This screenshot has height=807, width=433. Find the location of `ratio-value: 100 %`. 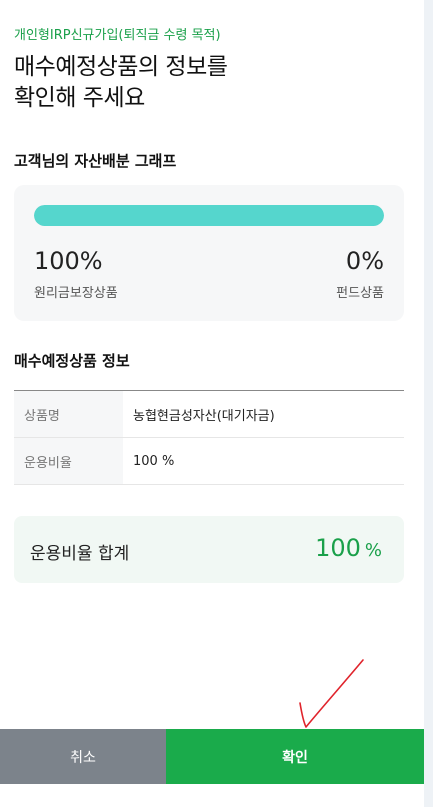

ratio-value: 100 % is located at coordinates (154, 461).